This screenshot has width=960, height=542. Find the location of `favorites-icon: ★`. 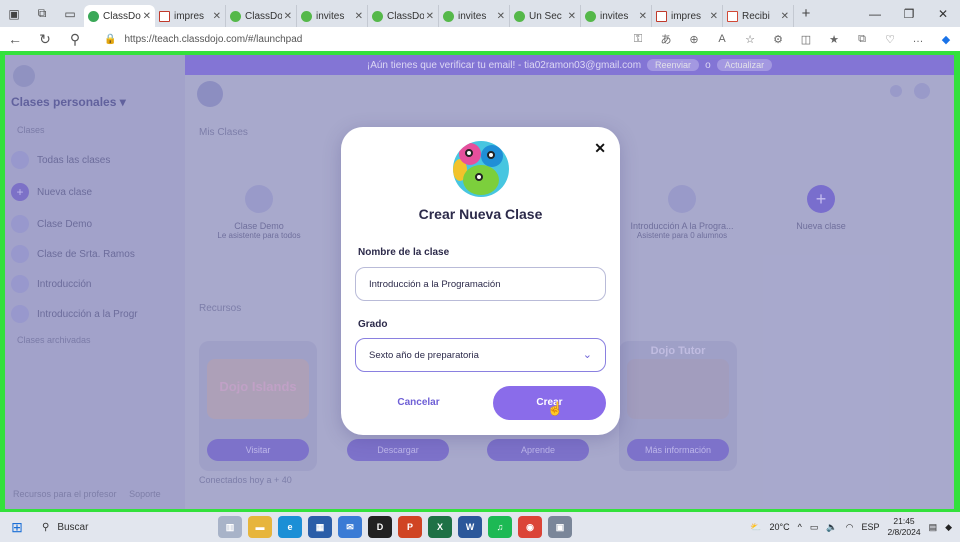

favorites-icon: ★ is located at coordinates (834, 39).